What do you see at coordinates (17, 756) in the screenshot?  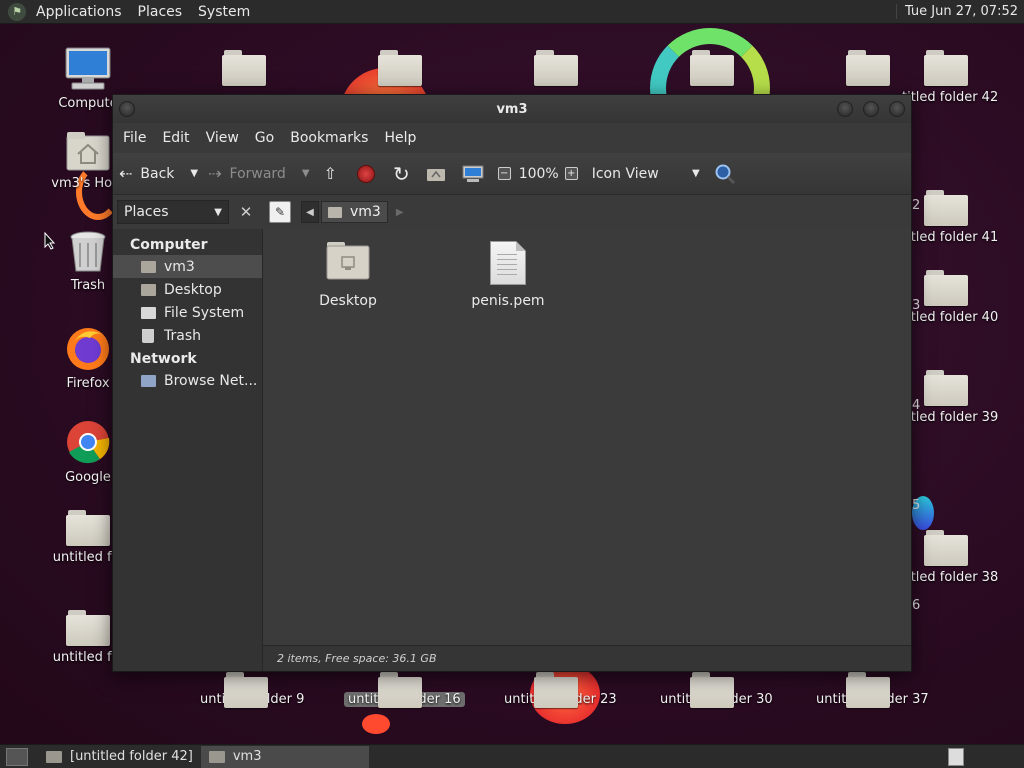 I see `show-desktop-button` at bounding box center [17, 756].